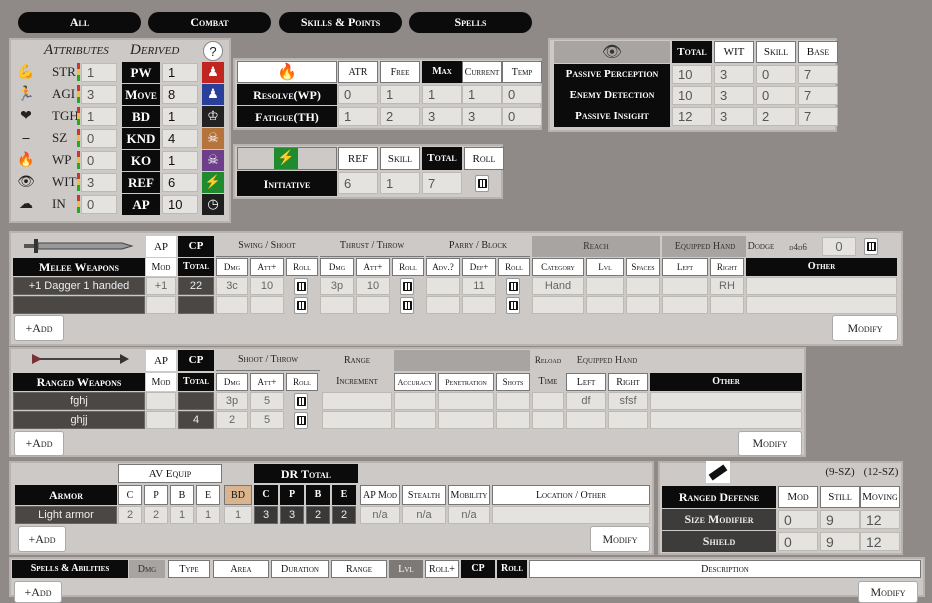 The width and height of the screenshot is (932, 603). What do you see at coordinates (99, 160) in the screenshot?
I see `attribute-input-wp: 0` at bounding box center [99, 160].